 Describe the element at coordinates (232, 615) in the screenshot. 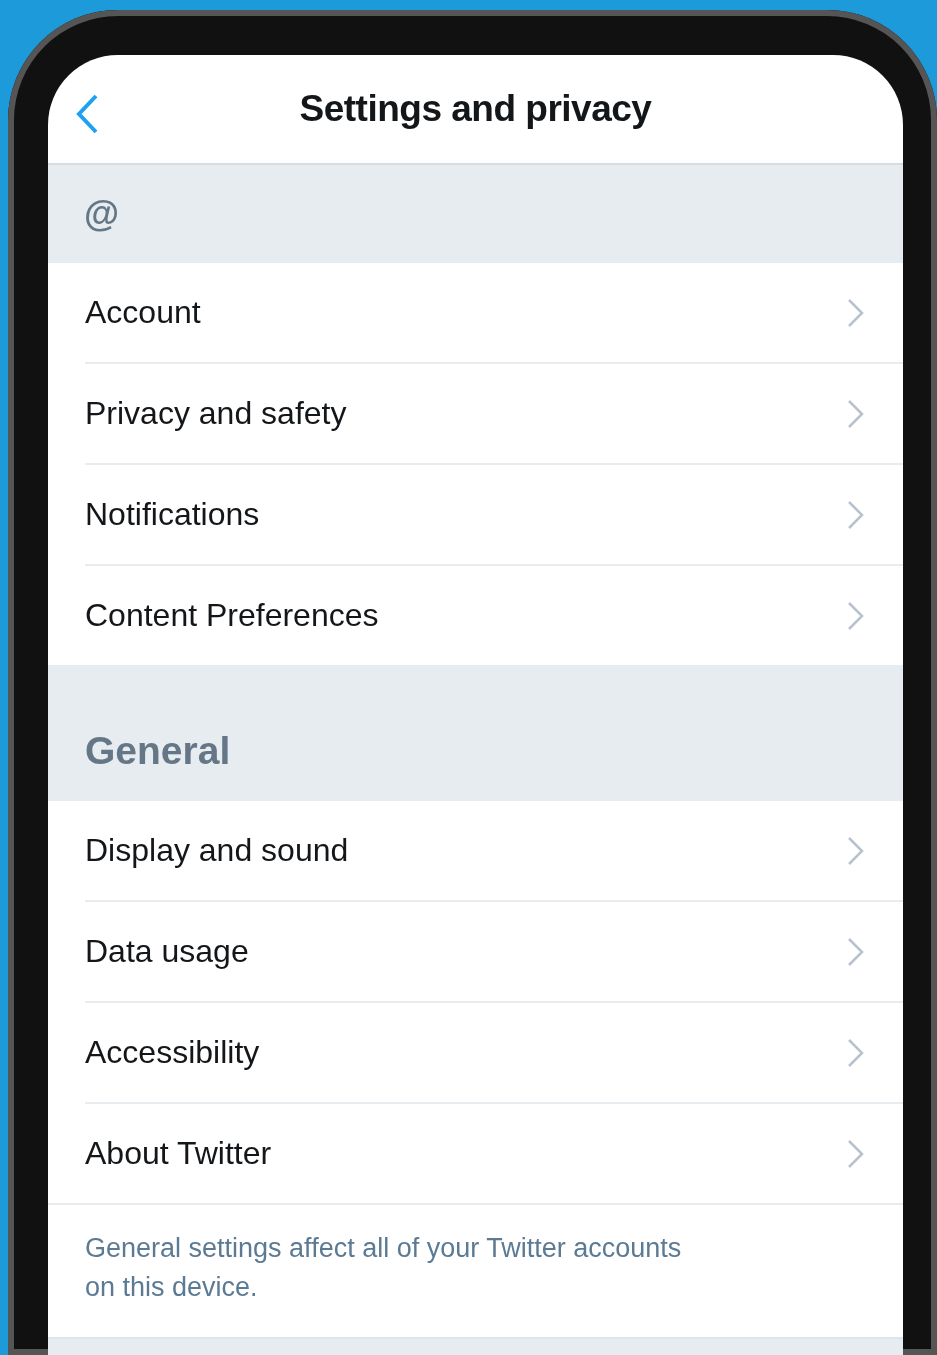

I see `row-label: Content Preferences` at that location.